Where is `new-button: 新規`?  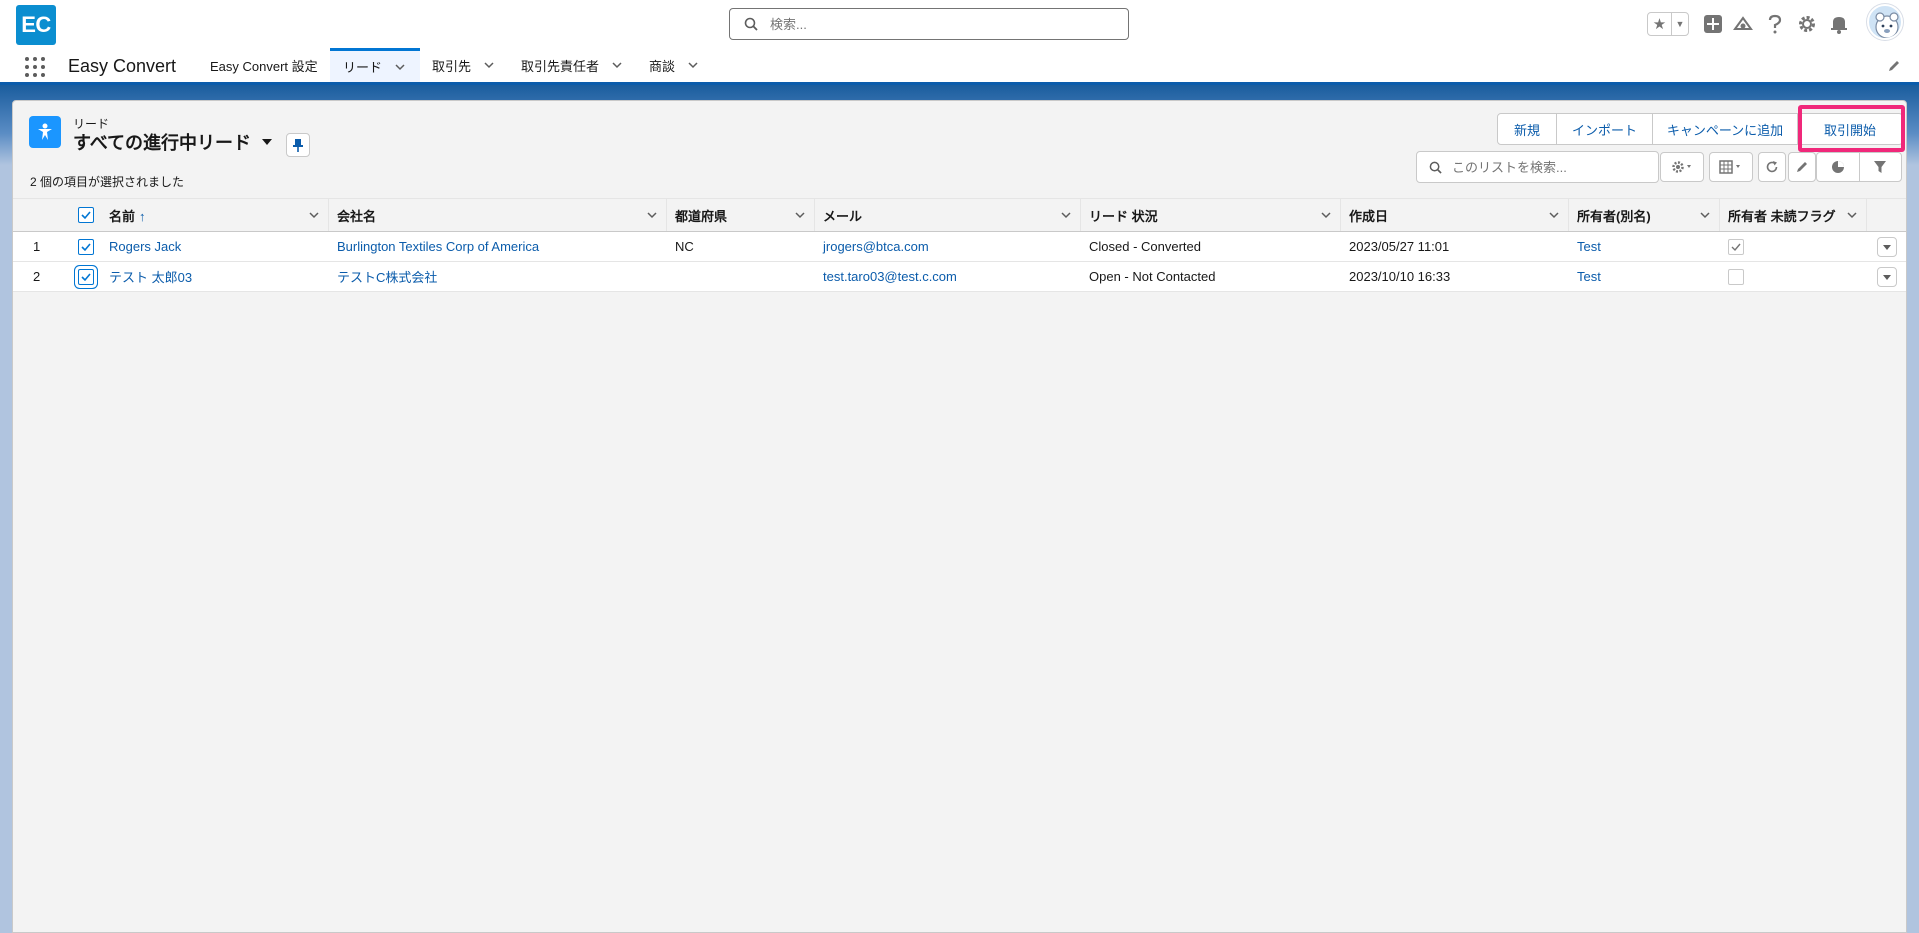
new-button: 新規 is located at coordinates (1527, 129).